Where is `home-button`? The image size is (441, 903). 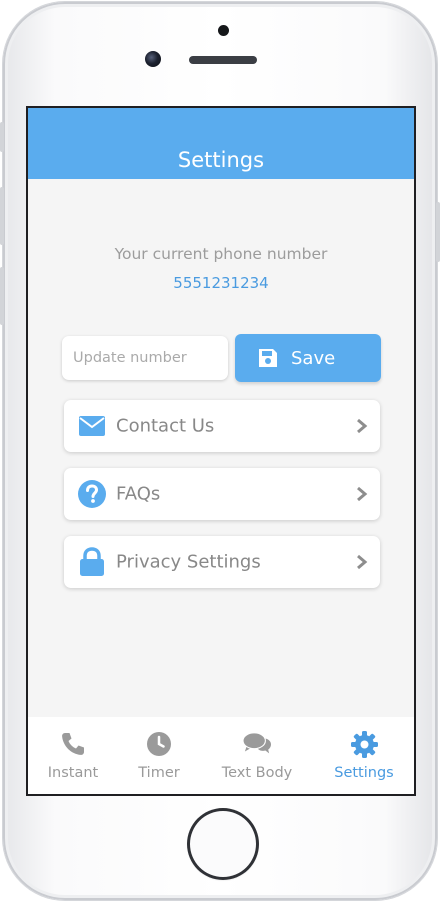 home-button is located at coordinates (223, 844).